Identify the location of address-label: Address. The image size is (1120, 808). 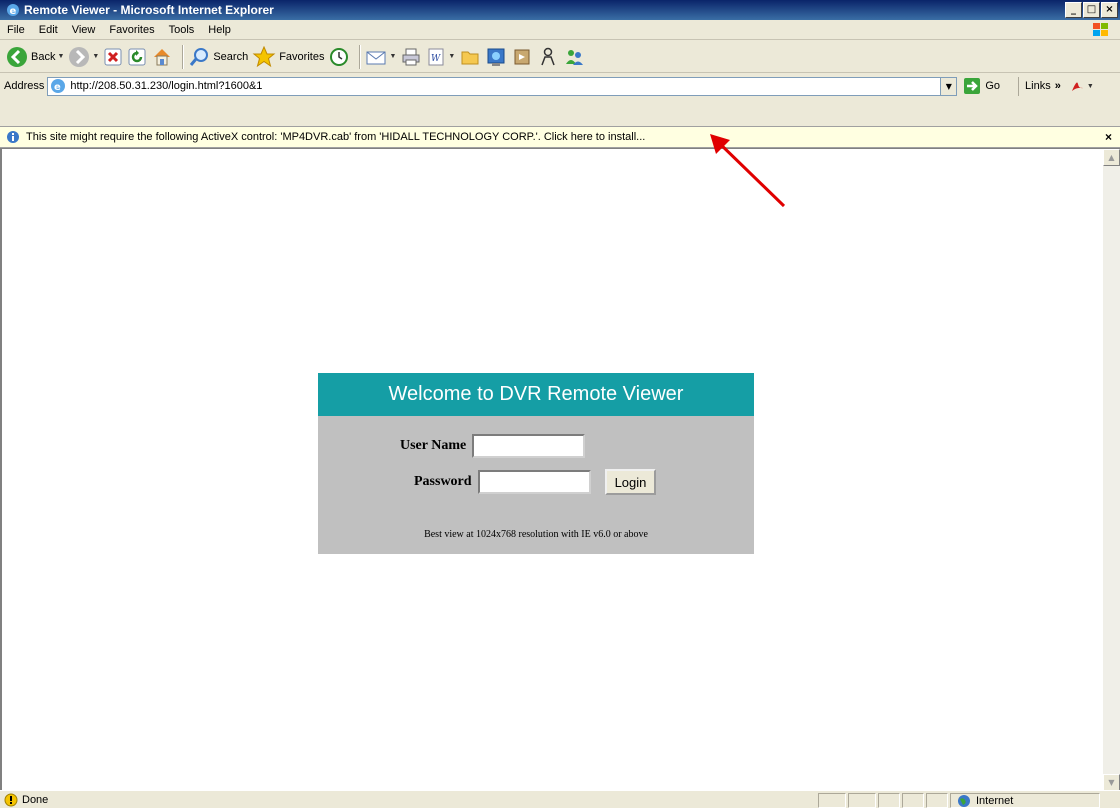
(24, 86).